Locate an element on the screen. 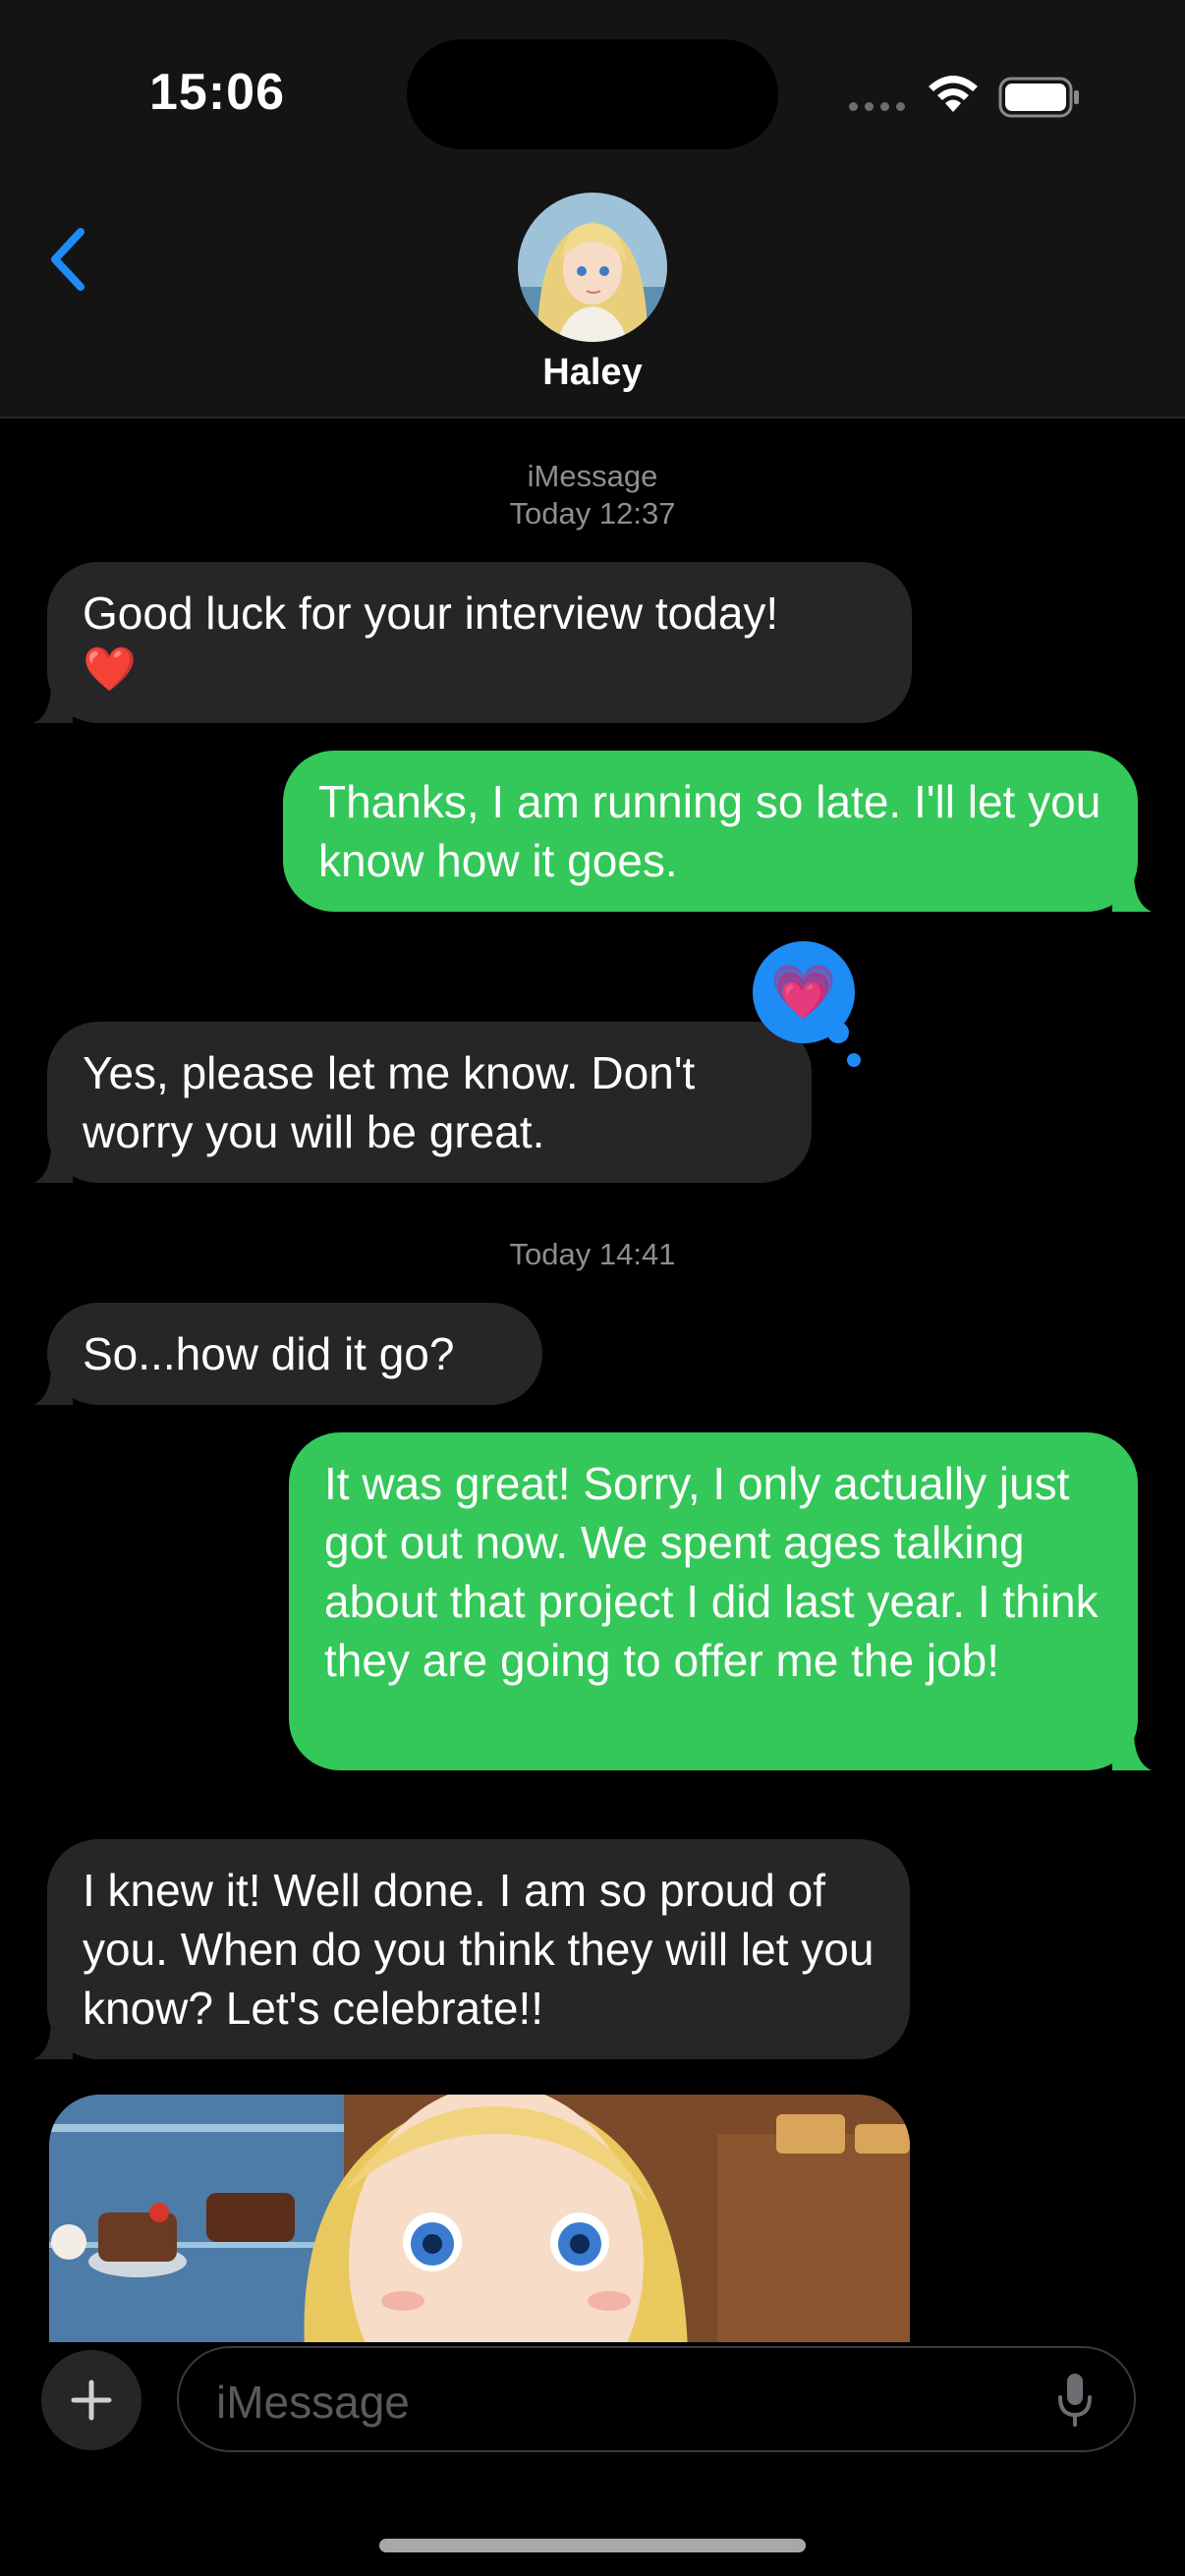 The height and width of the screenshot is (2576, 1185). incoming-message: So...how did it go? is located at coordinates (288, 1354).